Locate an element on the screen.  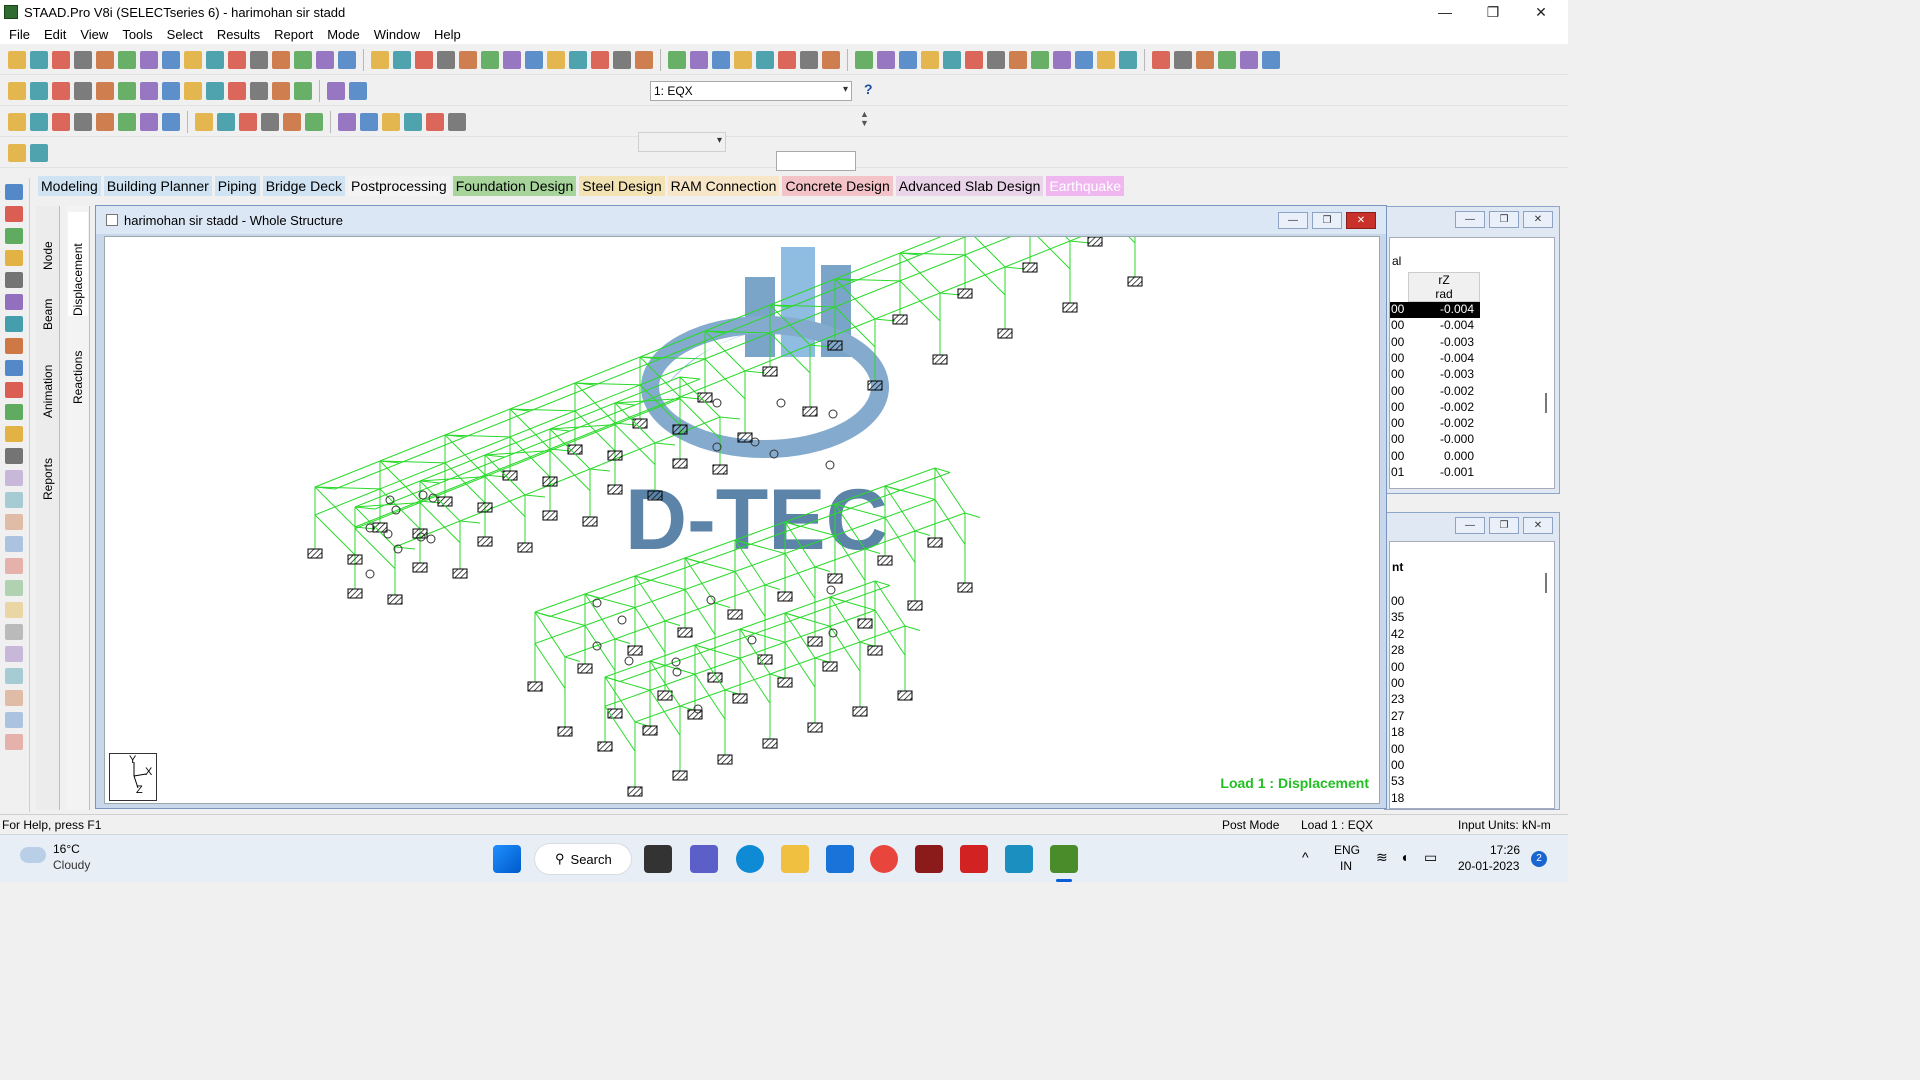
staad-launcher-icon is located at coordinates (1019, 859).